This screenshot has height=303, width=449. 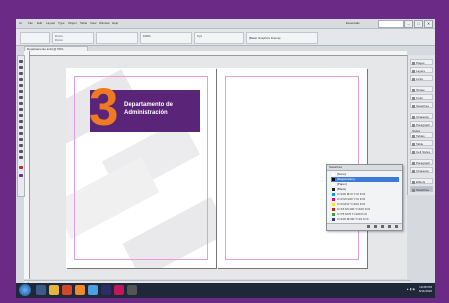 What do you see at coordinates (428, 24) in the screenshot?
I see `close-button: ✕` at bounding box center [428, 24].